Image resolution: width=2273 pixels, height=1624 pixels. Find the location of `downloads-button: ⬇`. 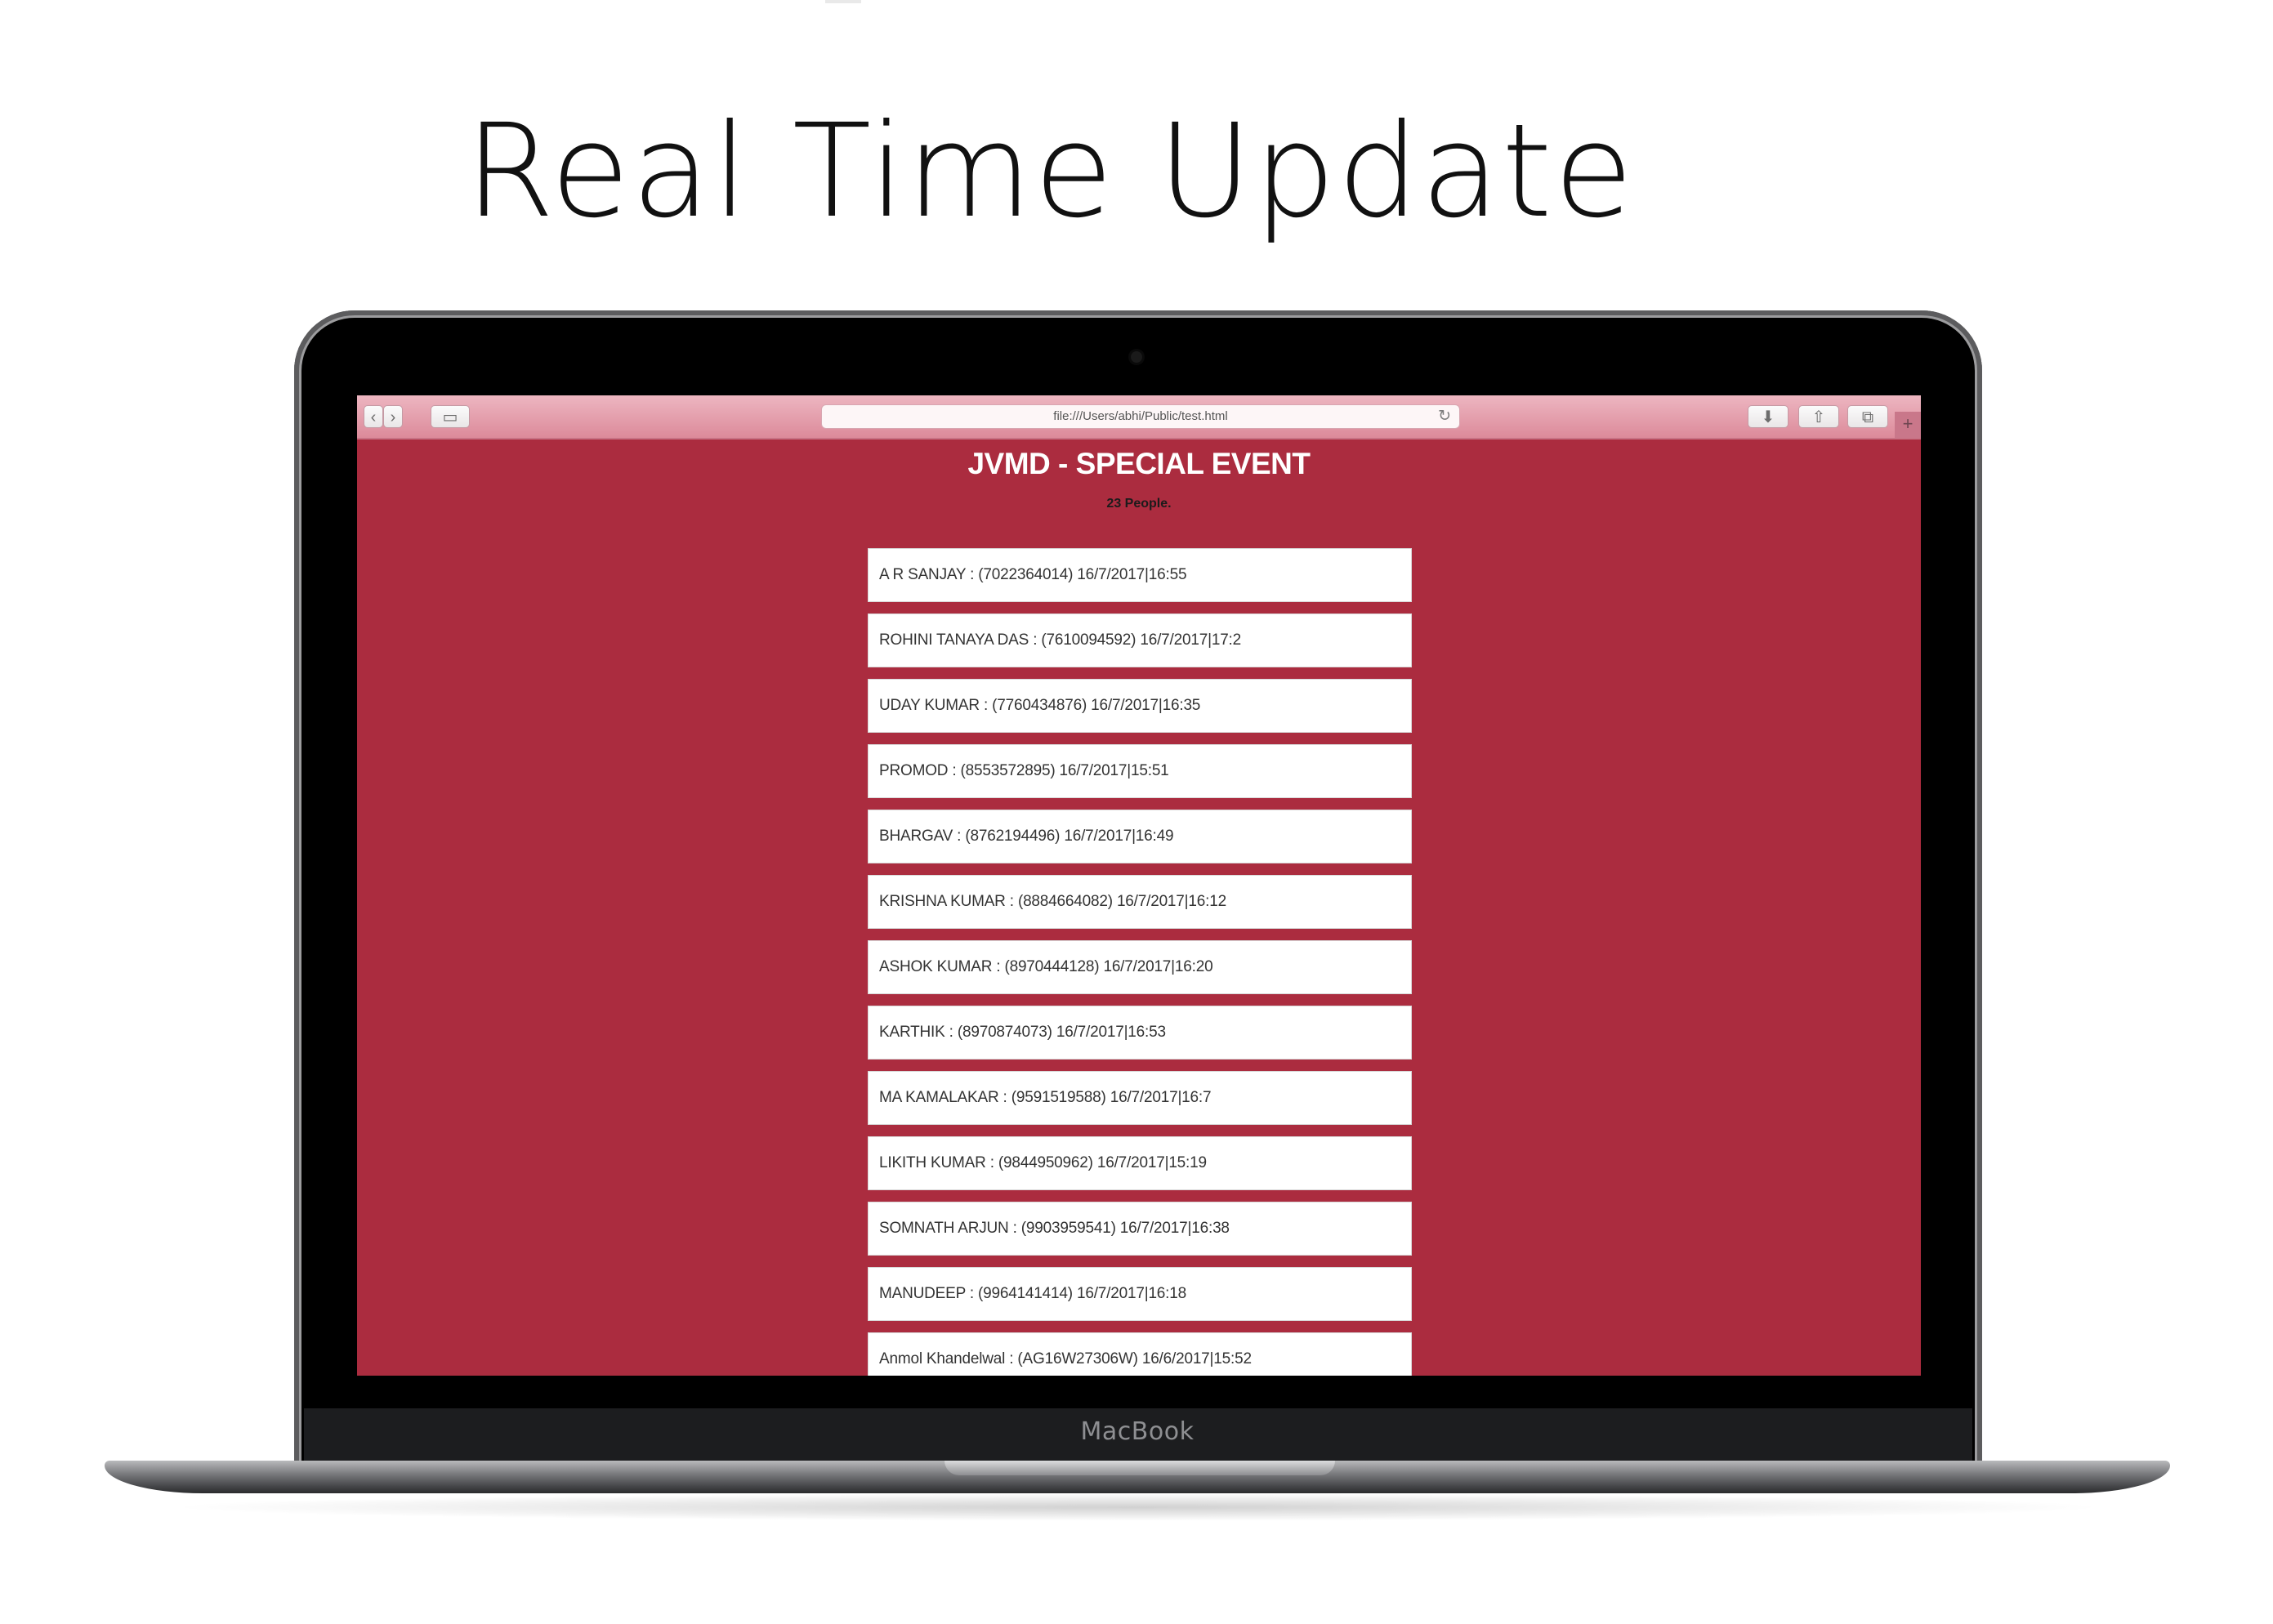

downloads-button: ⬇ is located at coordinates (1768, 416).